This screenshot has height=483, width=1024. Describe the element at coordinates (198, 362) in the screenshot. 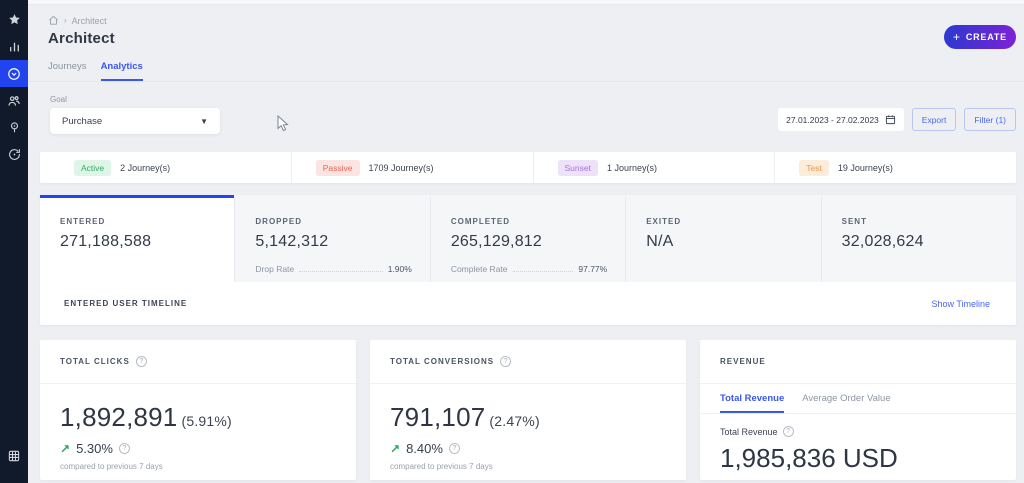

I see `card-header: TOTAL CLICKS ?` at that location.